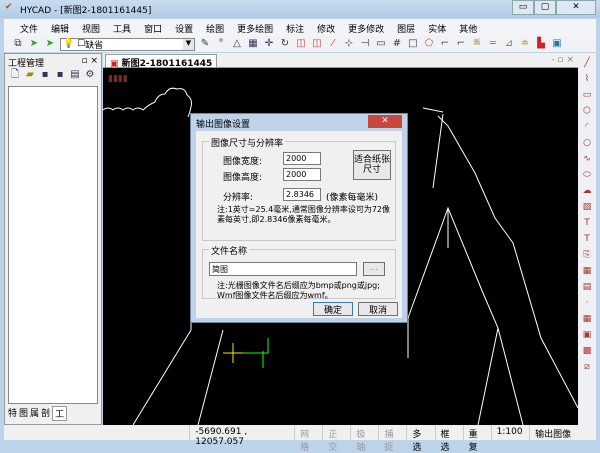  Describe the element at coordinates (45, 413) in the screenshot. I see `panel-tab: 剖` at that location.